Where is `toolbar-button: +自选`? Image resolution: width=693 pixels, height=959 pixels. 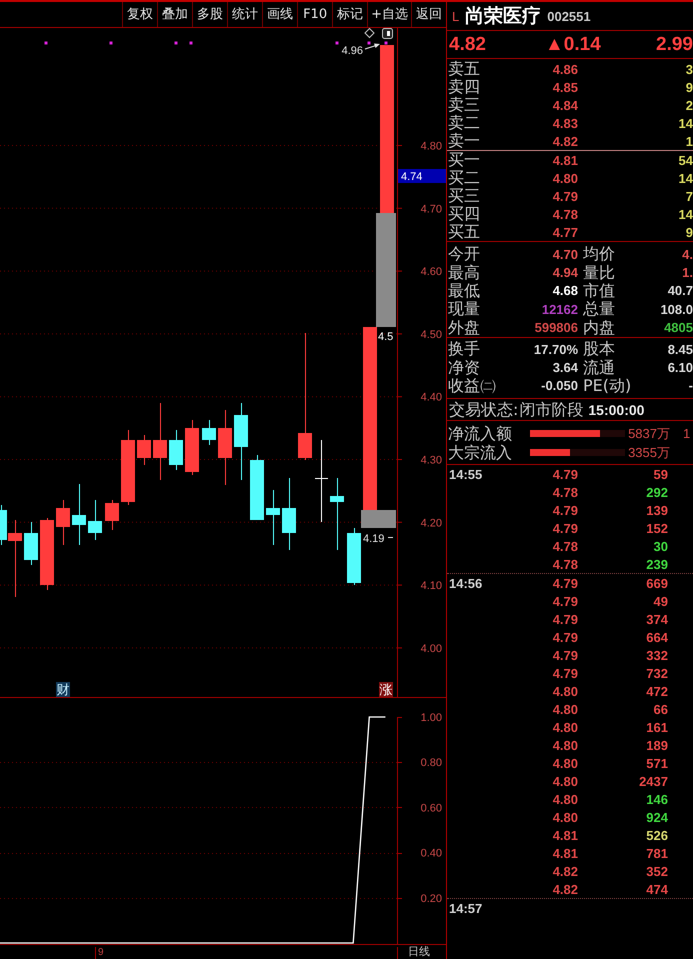
toolbar-button: +自选 is located at coordinates (389, 14).